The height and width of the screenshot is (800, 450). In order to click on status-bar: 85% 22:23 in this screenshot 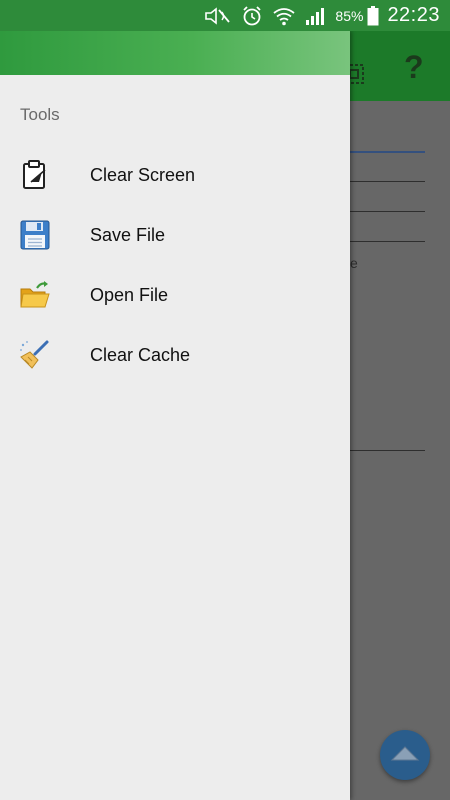, I will do `click(225, 15)`.